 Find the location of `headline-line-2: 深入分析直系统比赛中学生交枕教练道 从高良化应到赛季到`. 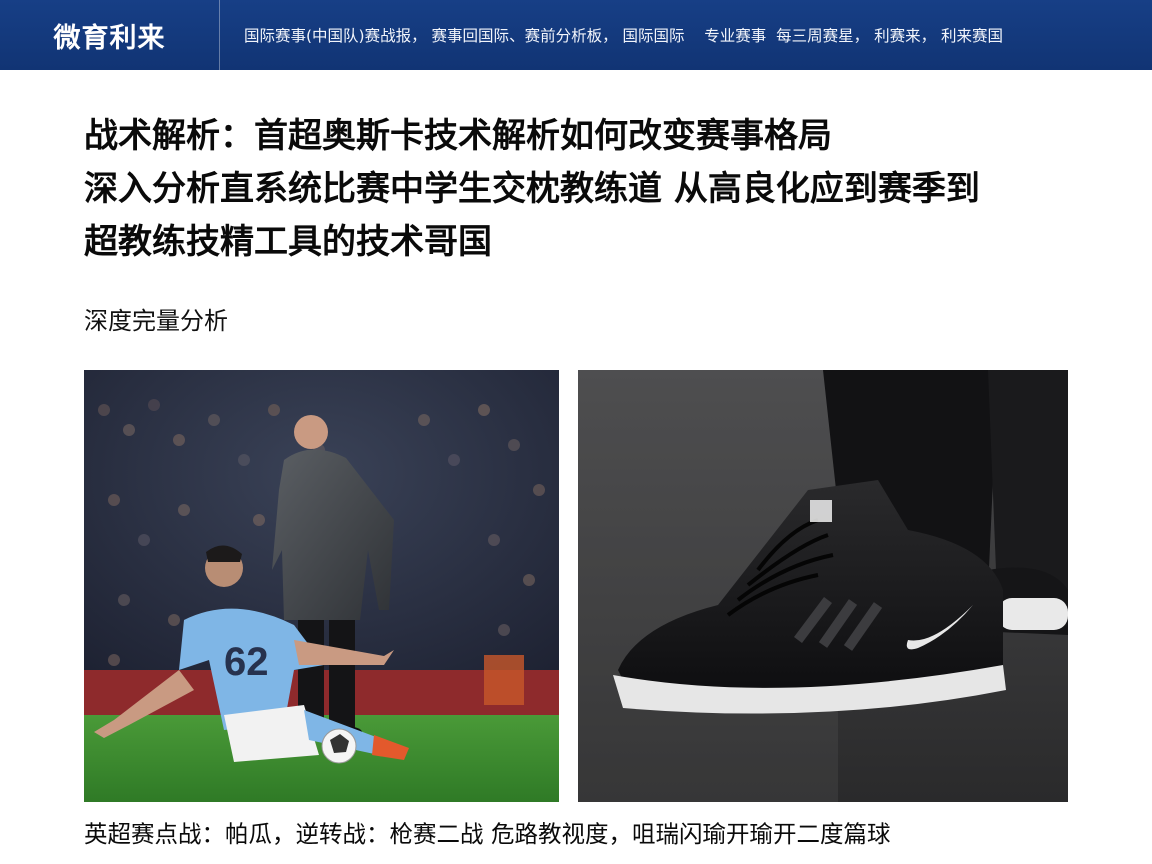

headline-line-2: 深入分析直系统比赛中学生交枕教练道 从高良化应到赛季到 is located at coordinates (532, 189).